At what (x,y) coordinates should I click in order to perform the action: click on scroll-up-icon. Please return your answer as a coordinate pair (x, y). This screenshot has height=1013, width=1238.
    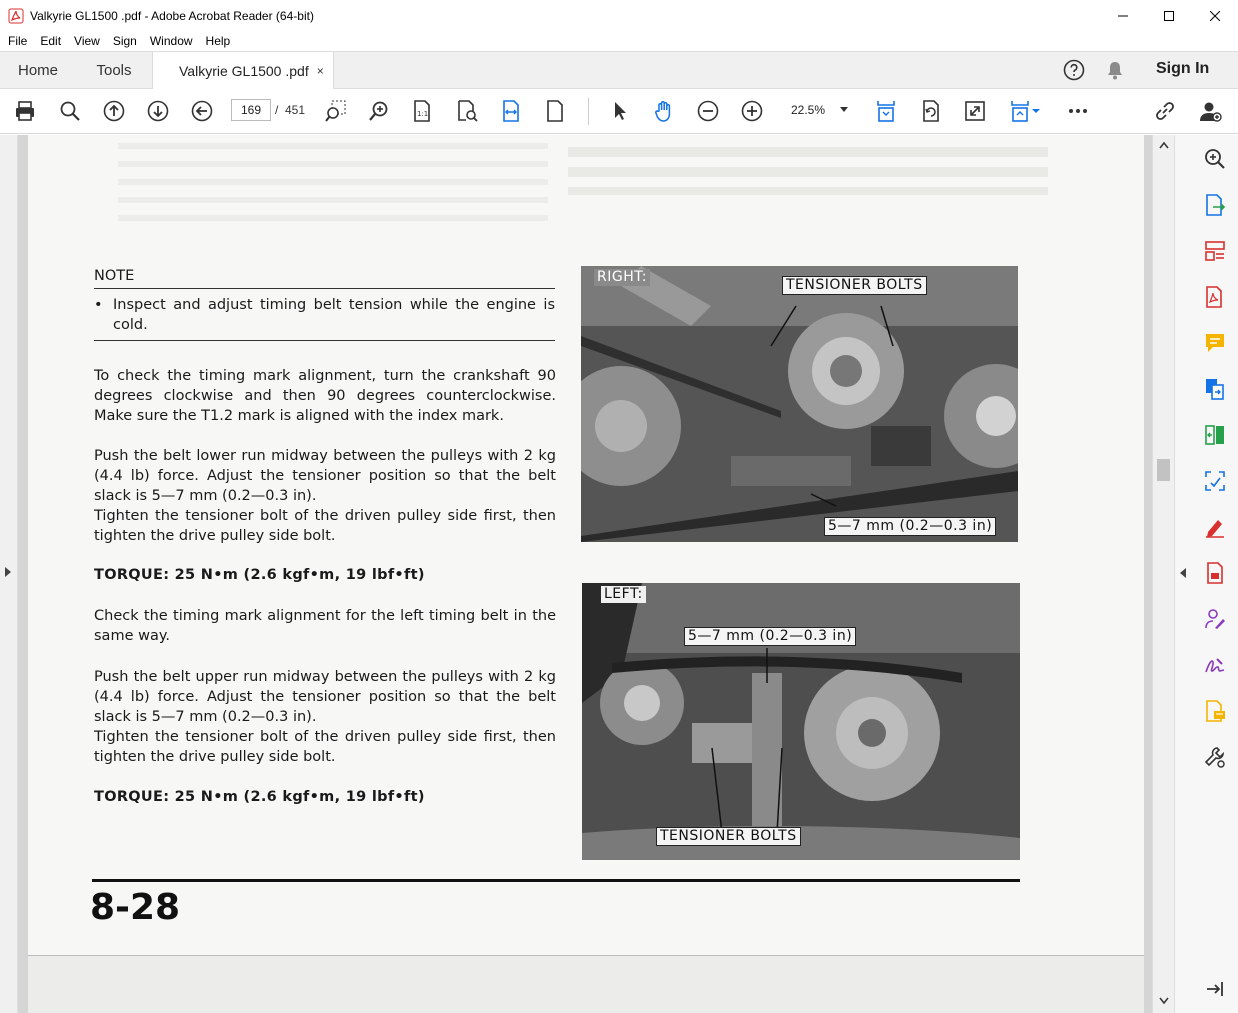
    Looking at the image, I should click on (1164, 145).